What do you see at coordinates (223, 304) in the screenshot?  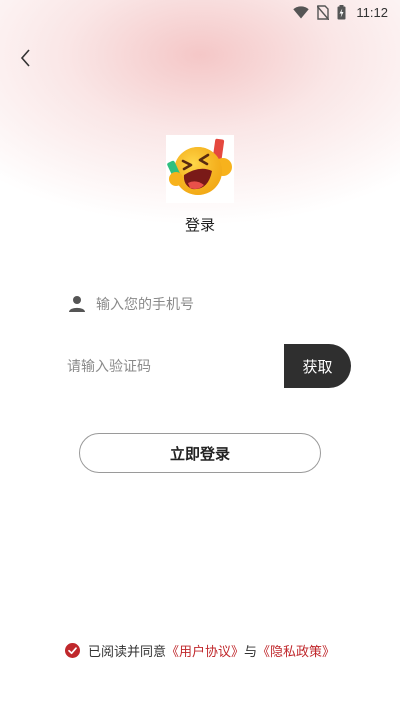 I see `phone-input` at bounding box center [223, 304].